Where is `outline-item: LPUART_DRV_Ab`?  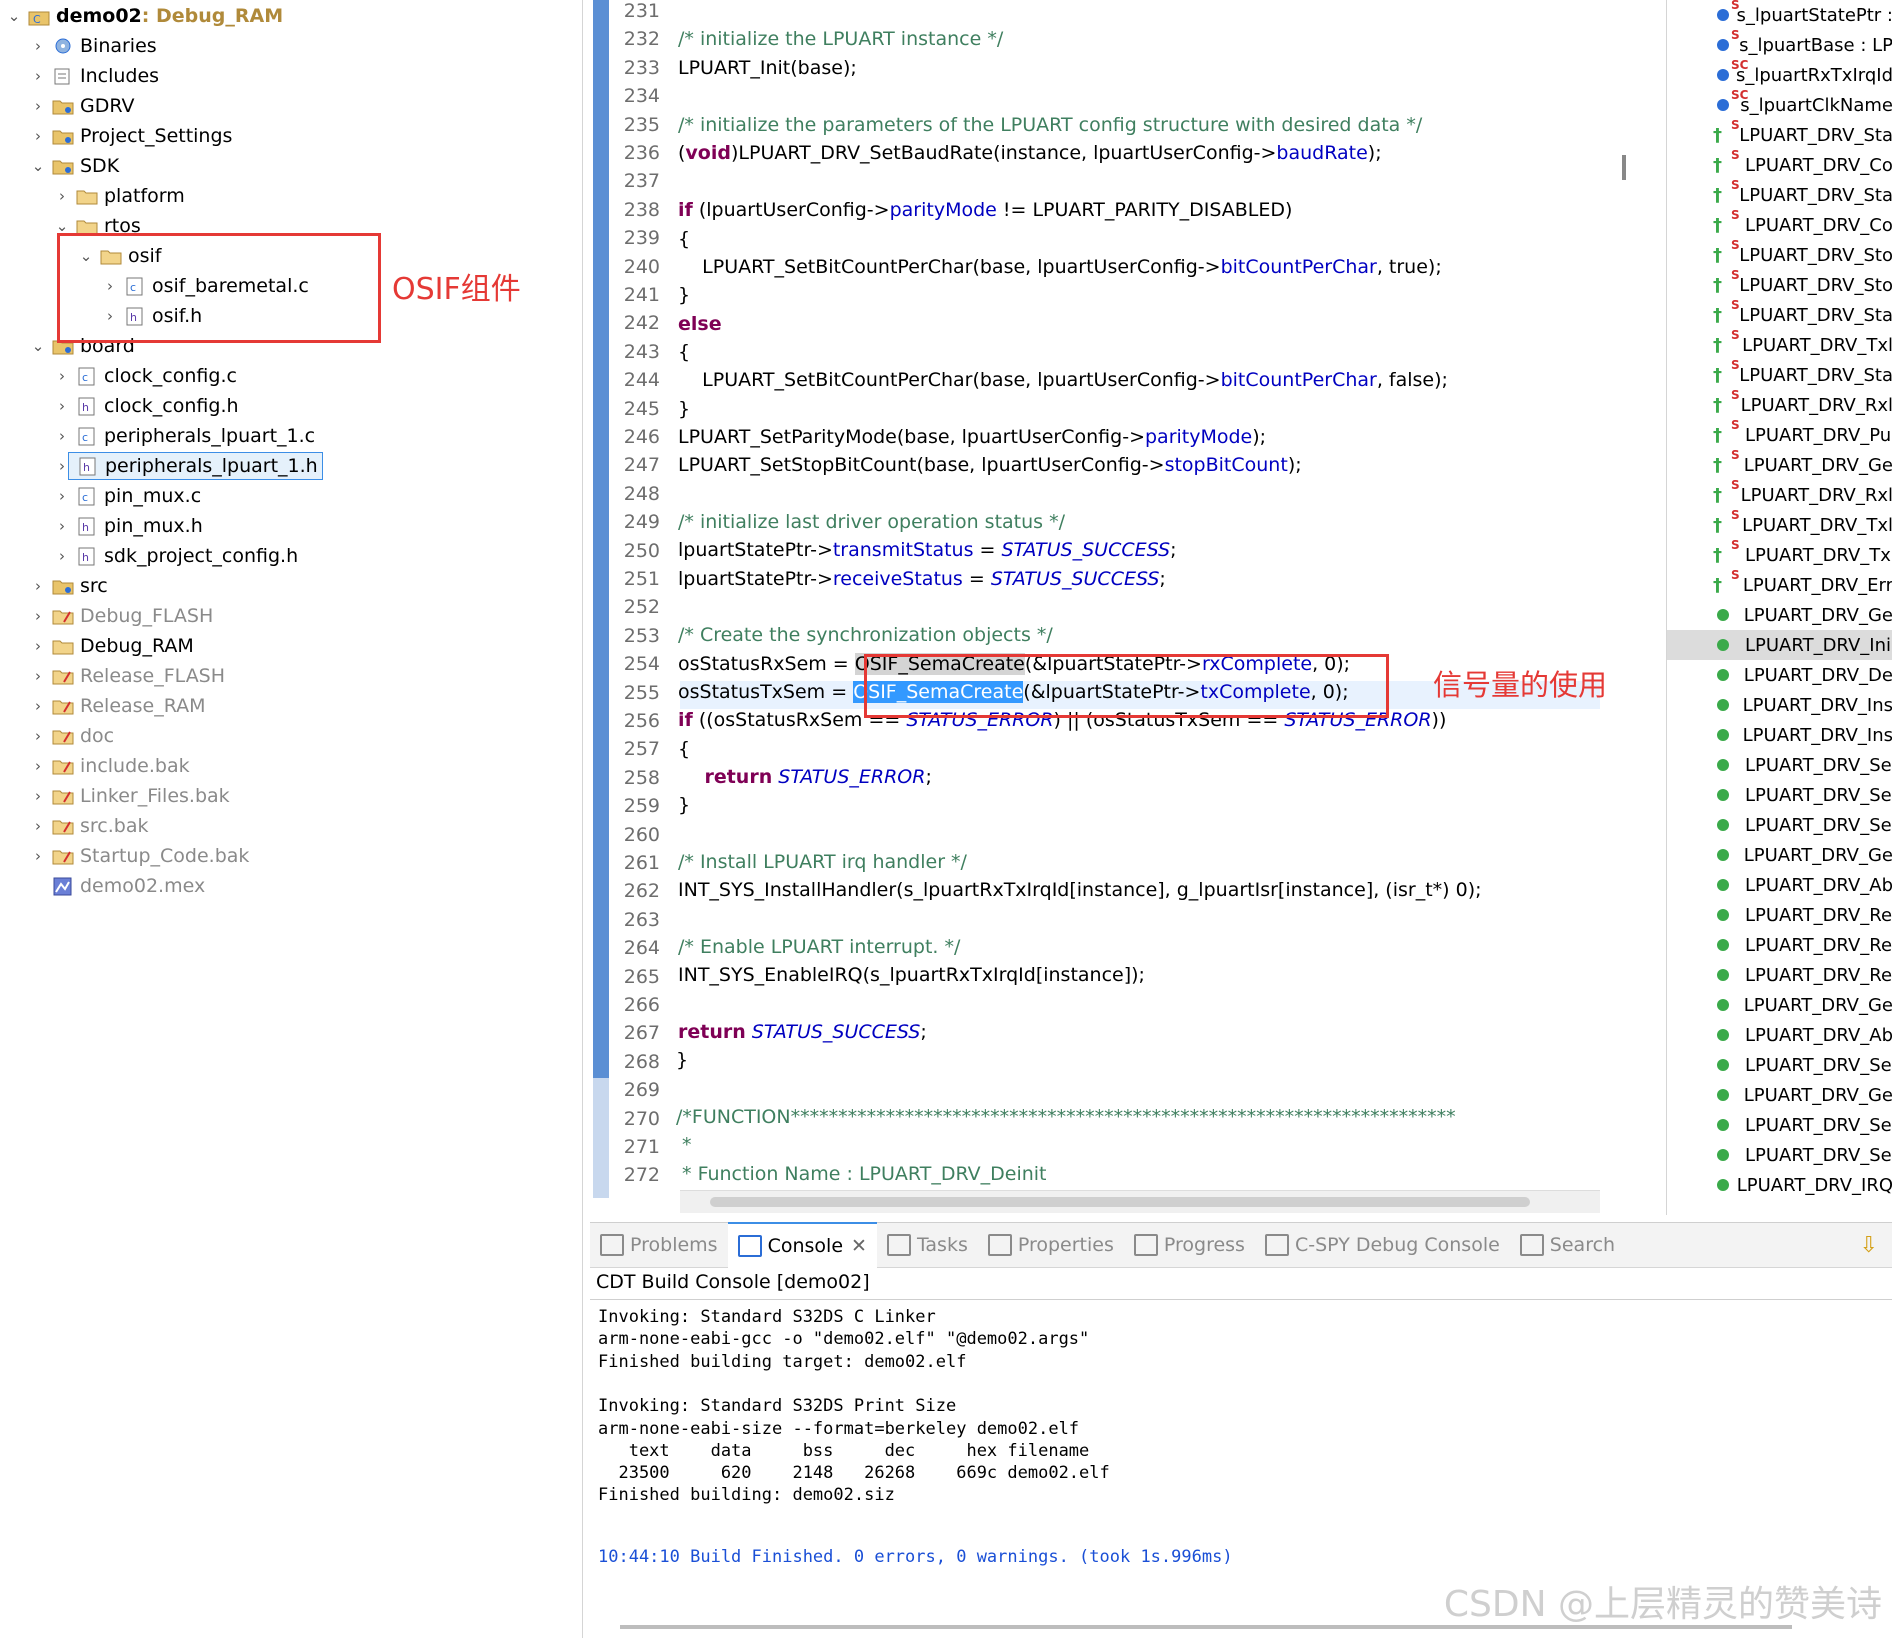 outline-item: LPUART_DRV_Ab is located at coordinates (1779, 1035).